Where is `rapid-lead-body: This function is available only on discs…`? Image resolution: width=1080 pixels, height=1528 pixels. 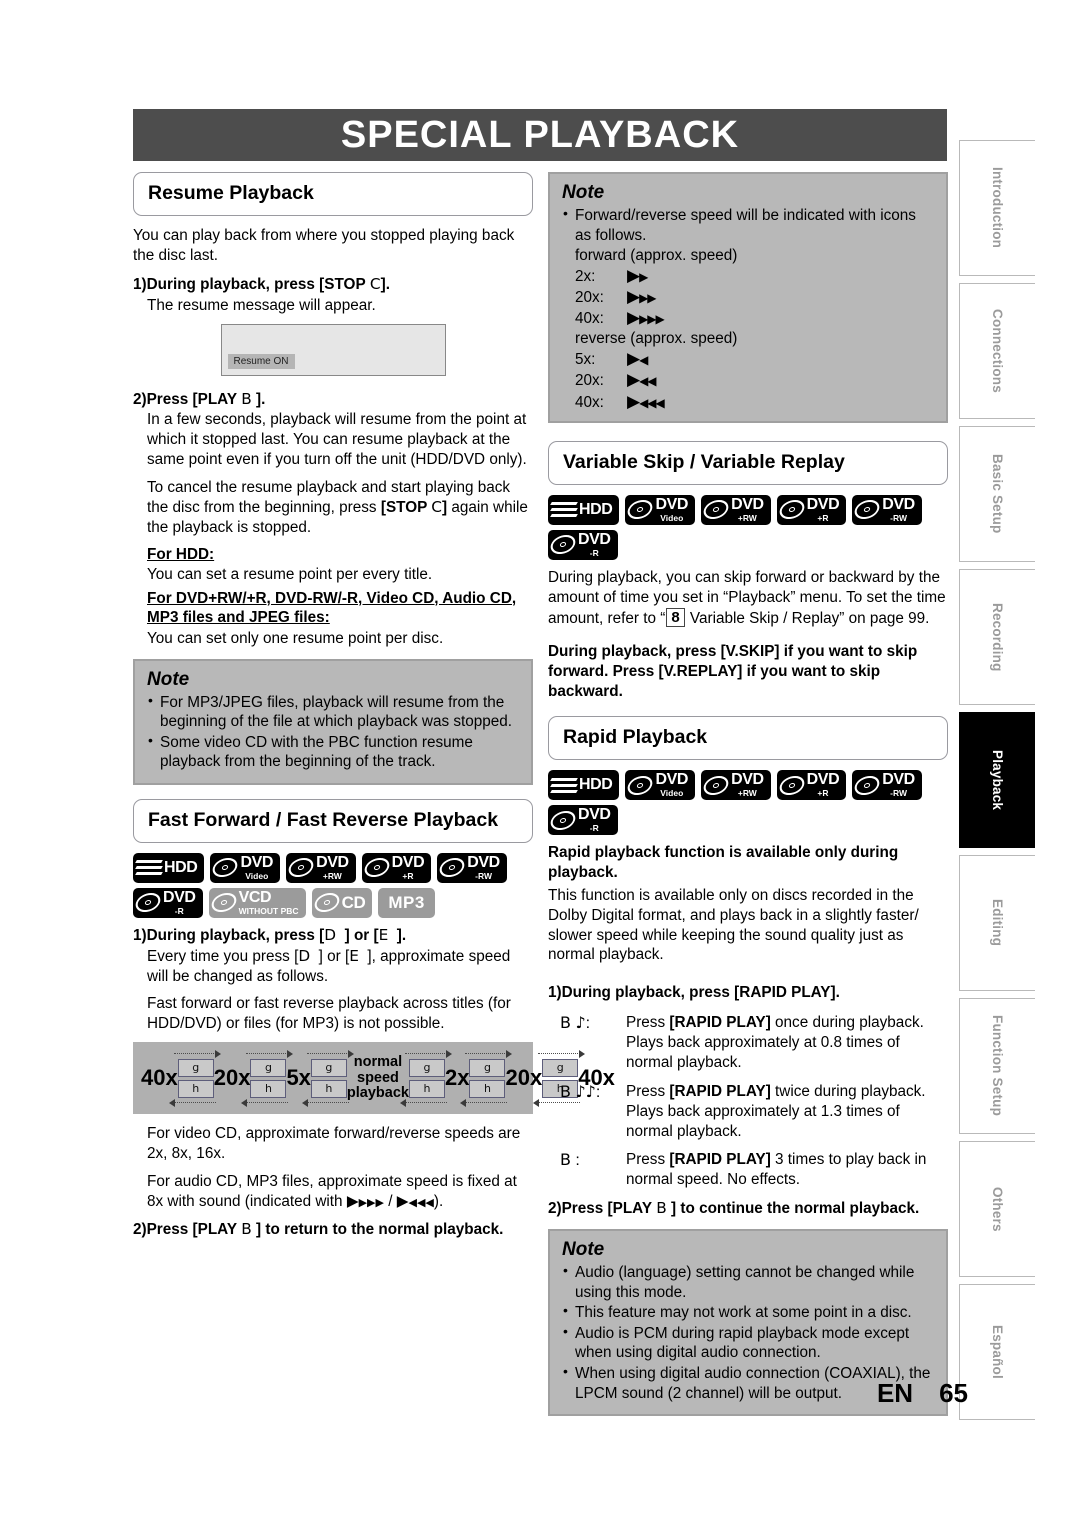 rapid-lead-body: This function is available only on discs… is located at coordinates (733, 925).